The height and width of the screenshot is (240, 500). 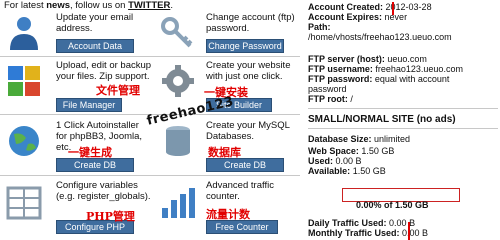 I want to click on tile-desc: Change account (ftp) password., so click(x=250, y=23).